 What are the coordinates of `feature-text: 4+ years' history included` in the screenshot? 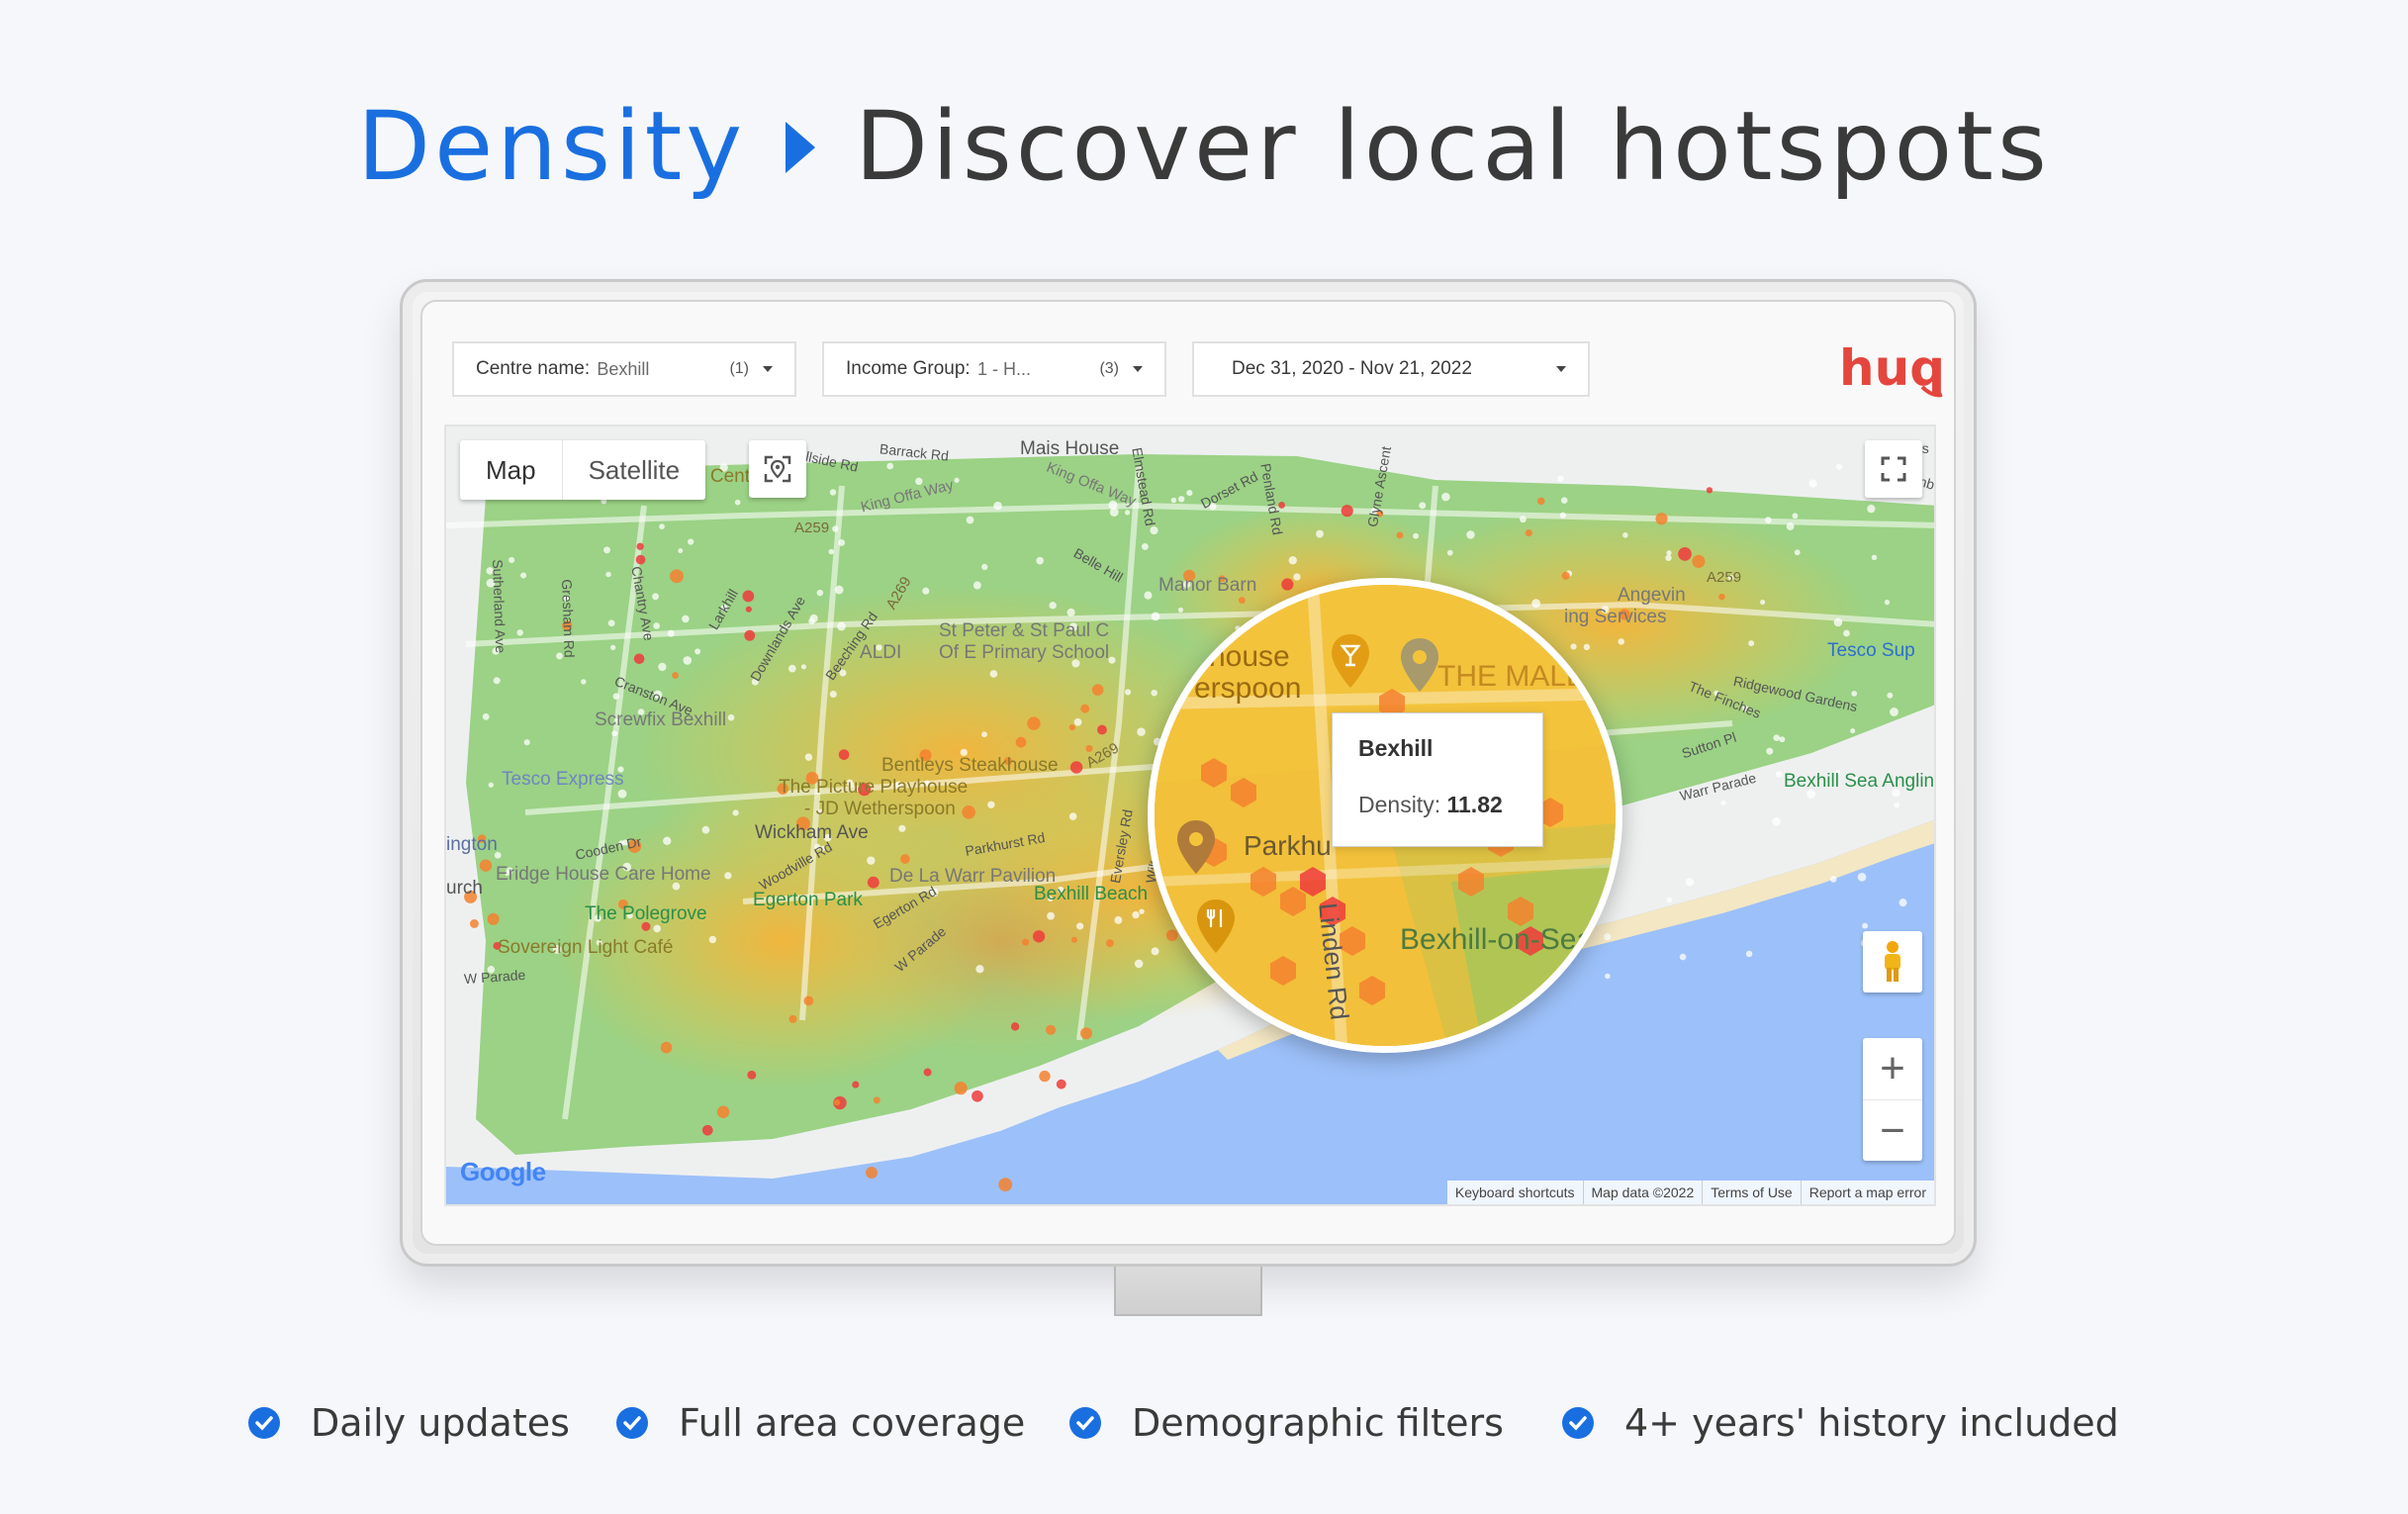 It's located at (1871, 1423).